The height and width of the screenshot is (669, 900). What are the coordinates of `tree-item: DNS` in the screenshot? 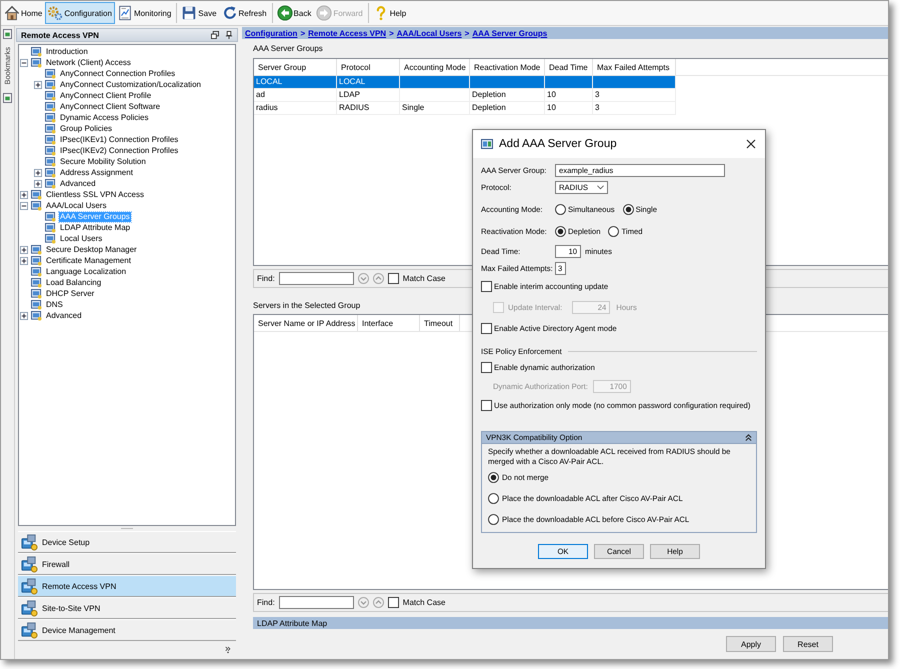 It's located at (54, 305).